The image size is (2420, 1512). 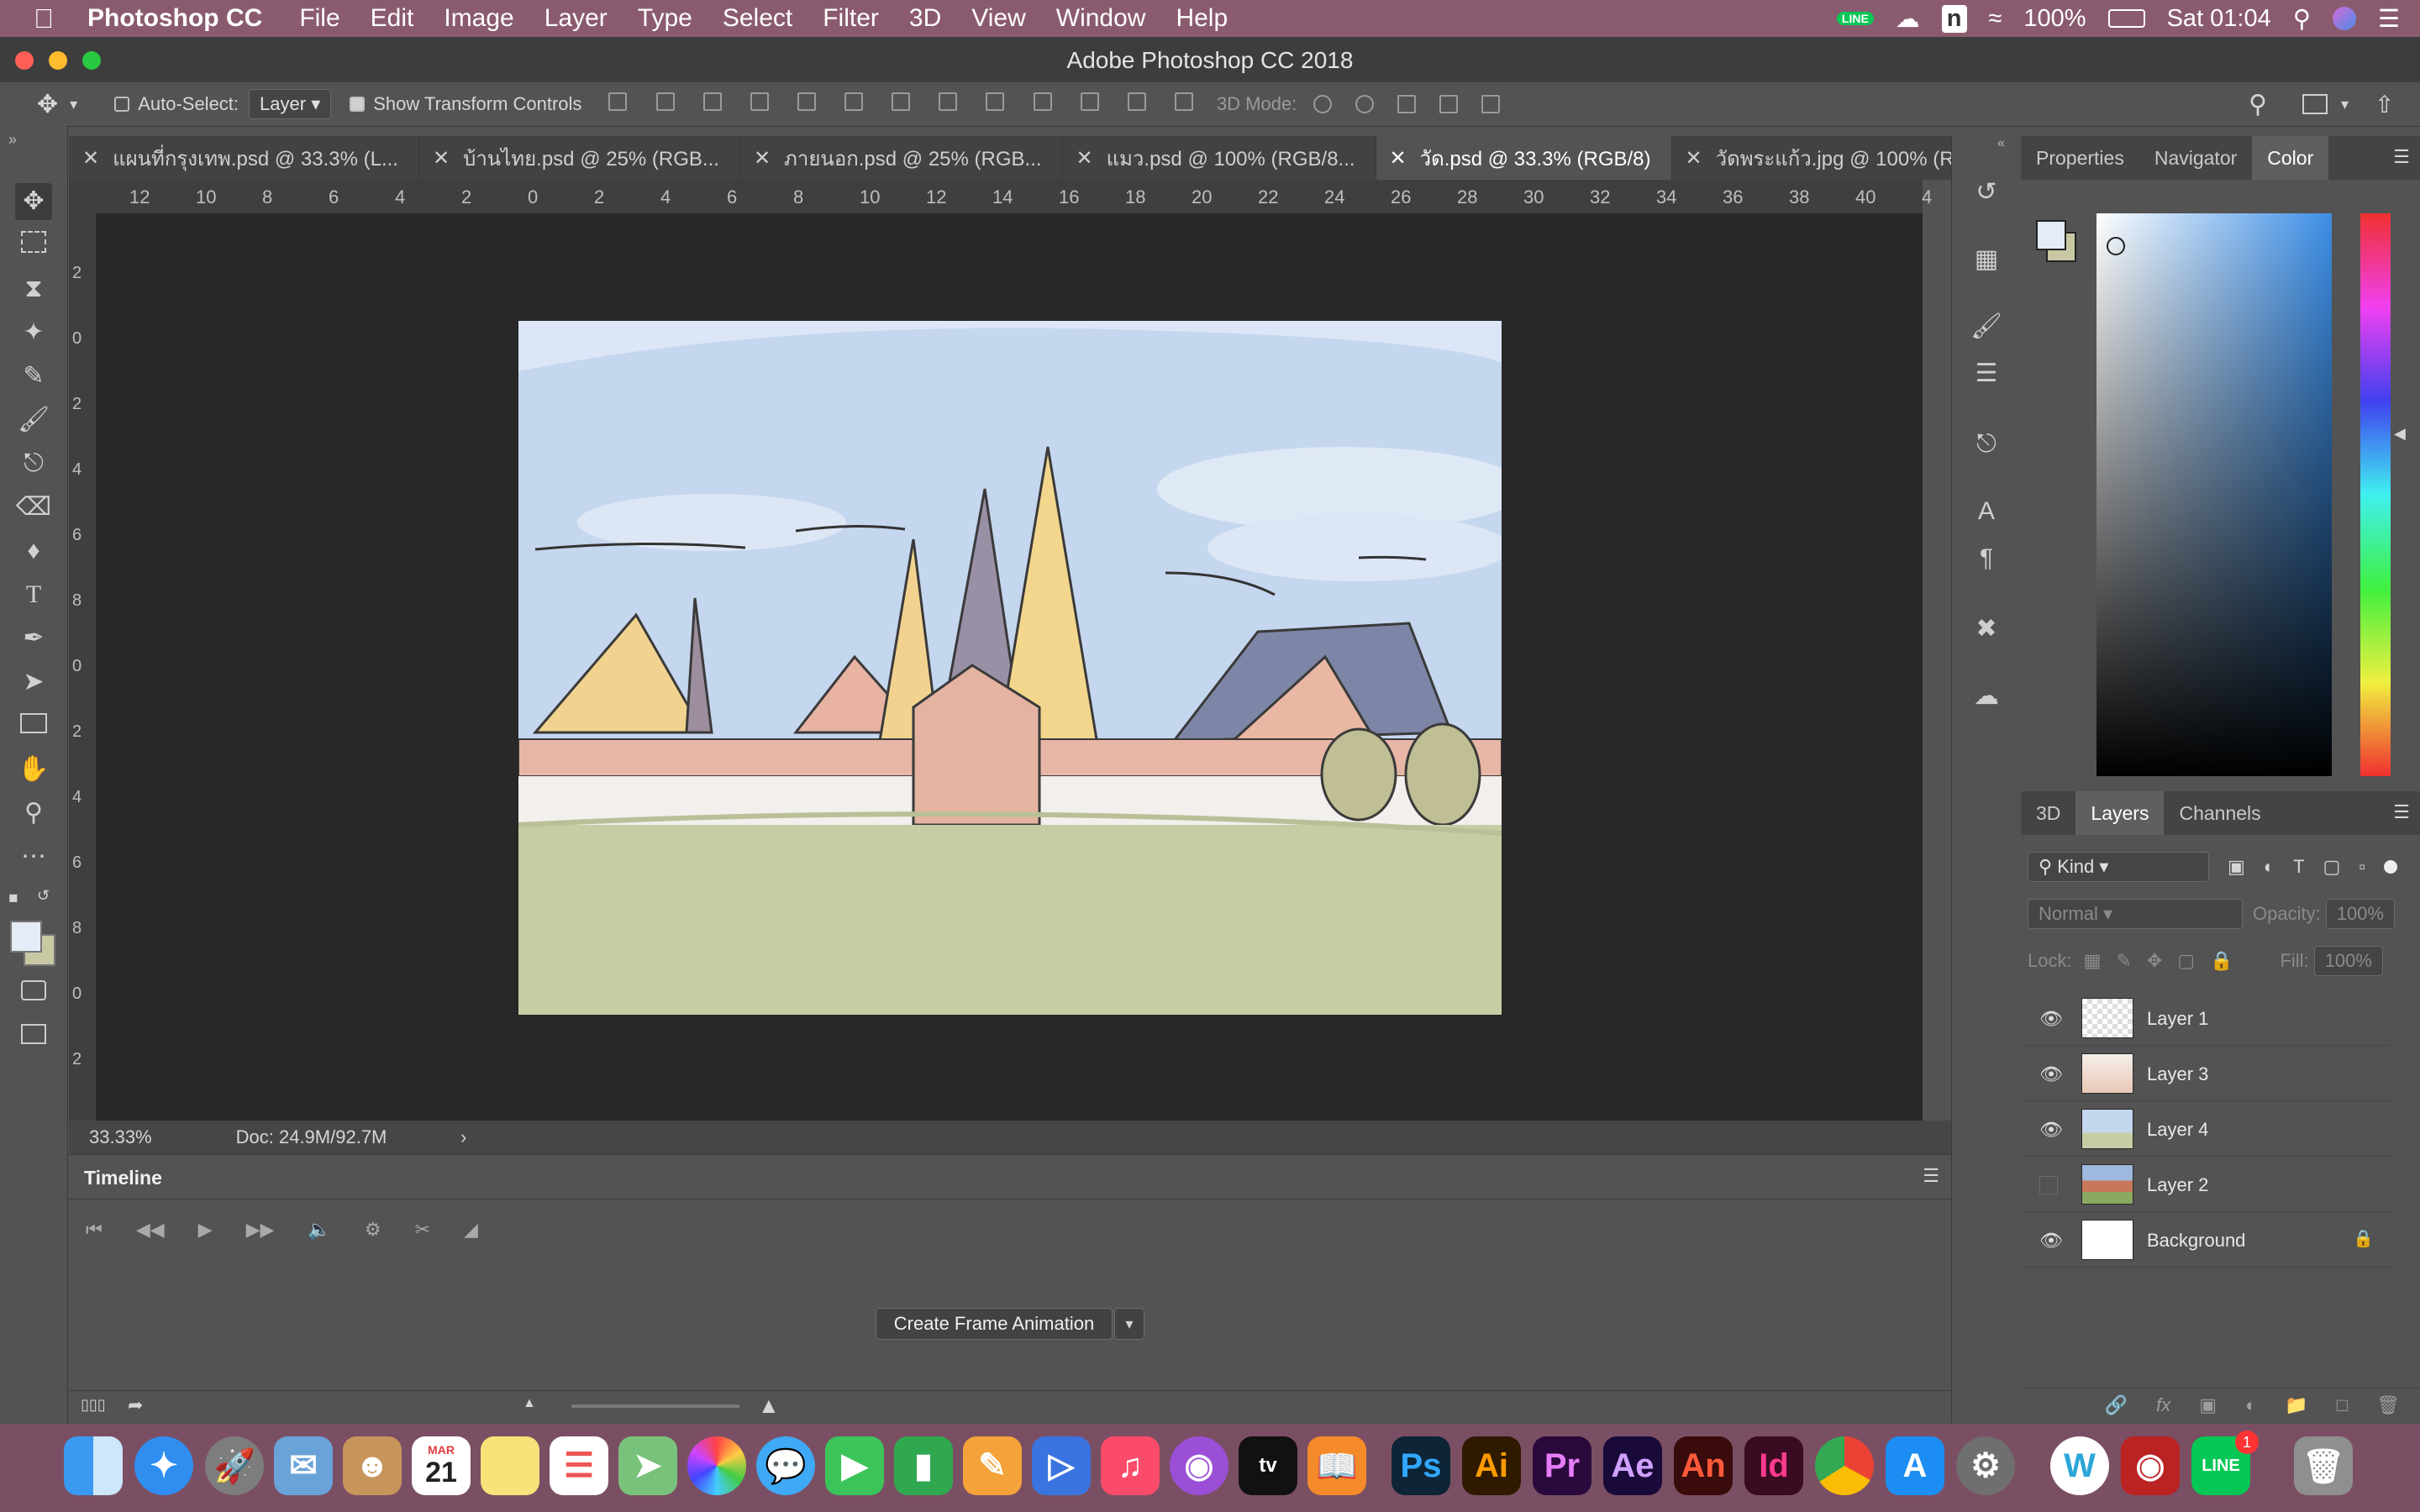 I want to click on tools-preset-icon: ✖, so click(x=1986, y=629).